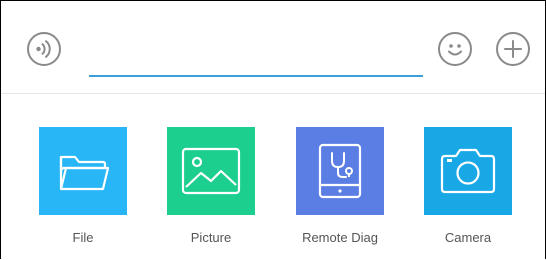 The width and height of the screenshot is (546, 260). I want to click on voice-icon, so click(43, 49).